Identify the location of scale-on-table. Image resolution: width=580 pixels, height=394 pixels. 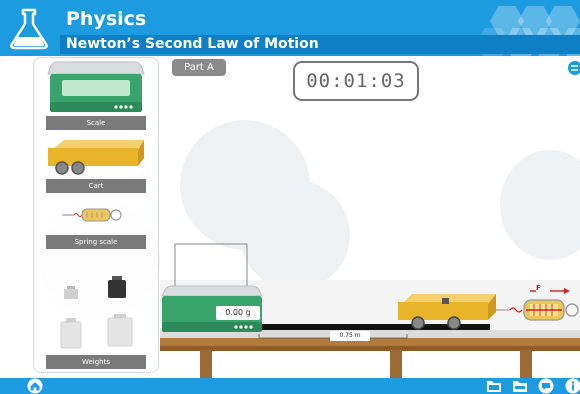
(212, 288).